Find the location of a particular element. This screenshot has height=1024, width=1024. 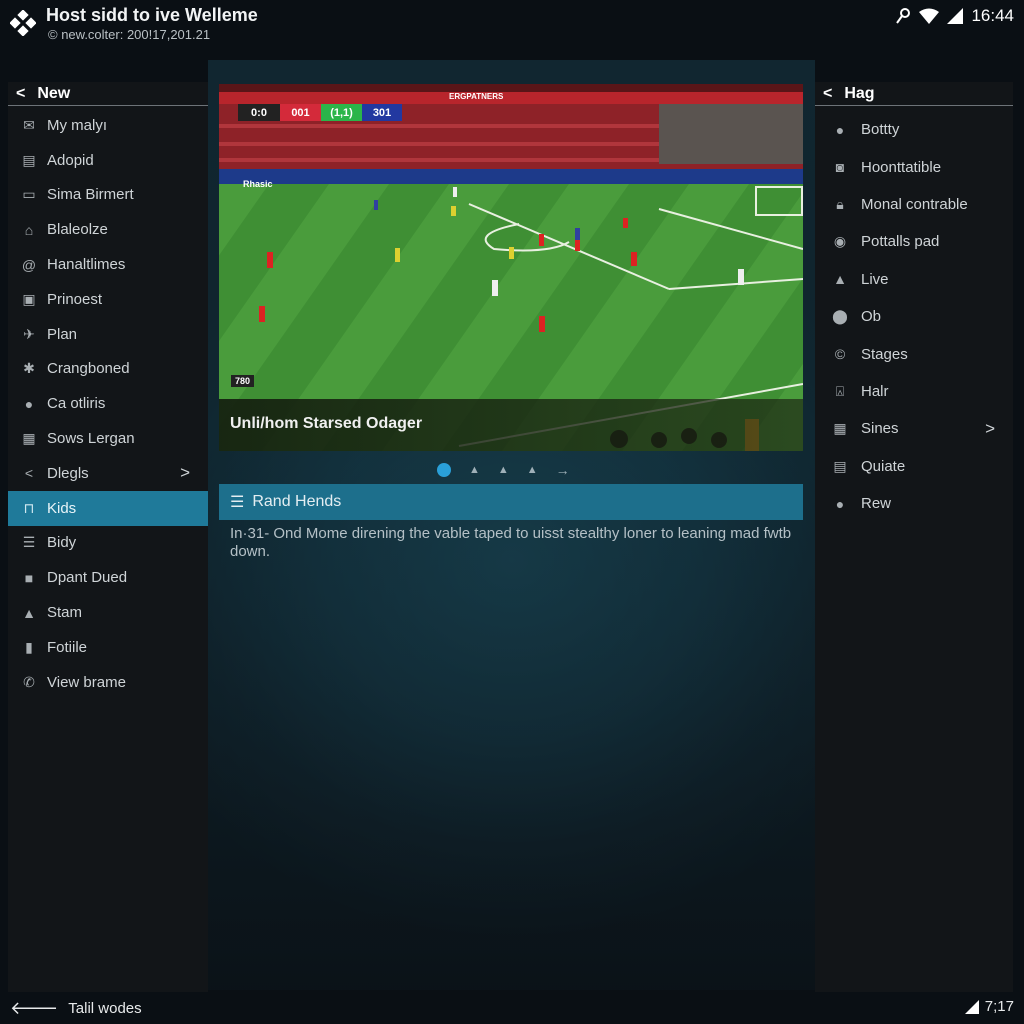

sidebar-item-label: Blaleolze is located at coordinates (77, 230).